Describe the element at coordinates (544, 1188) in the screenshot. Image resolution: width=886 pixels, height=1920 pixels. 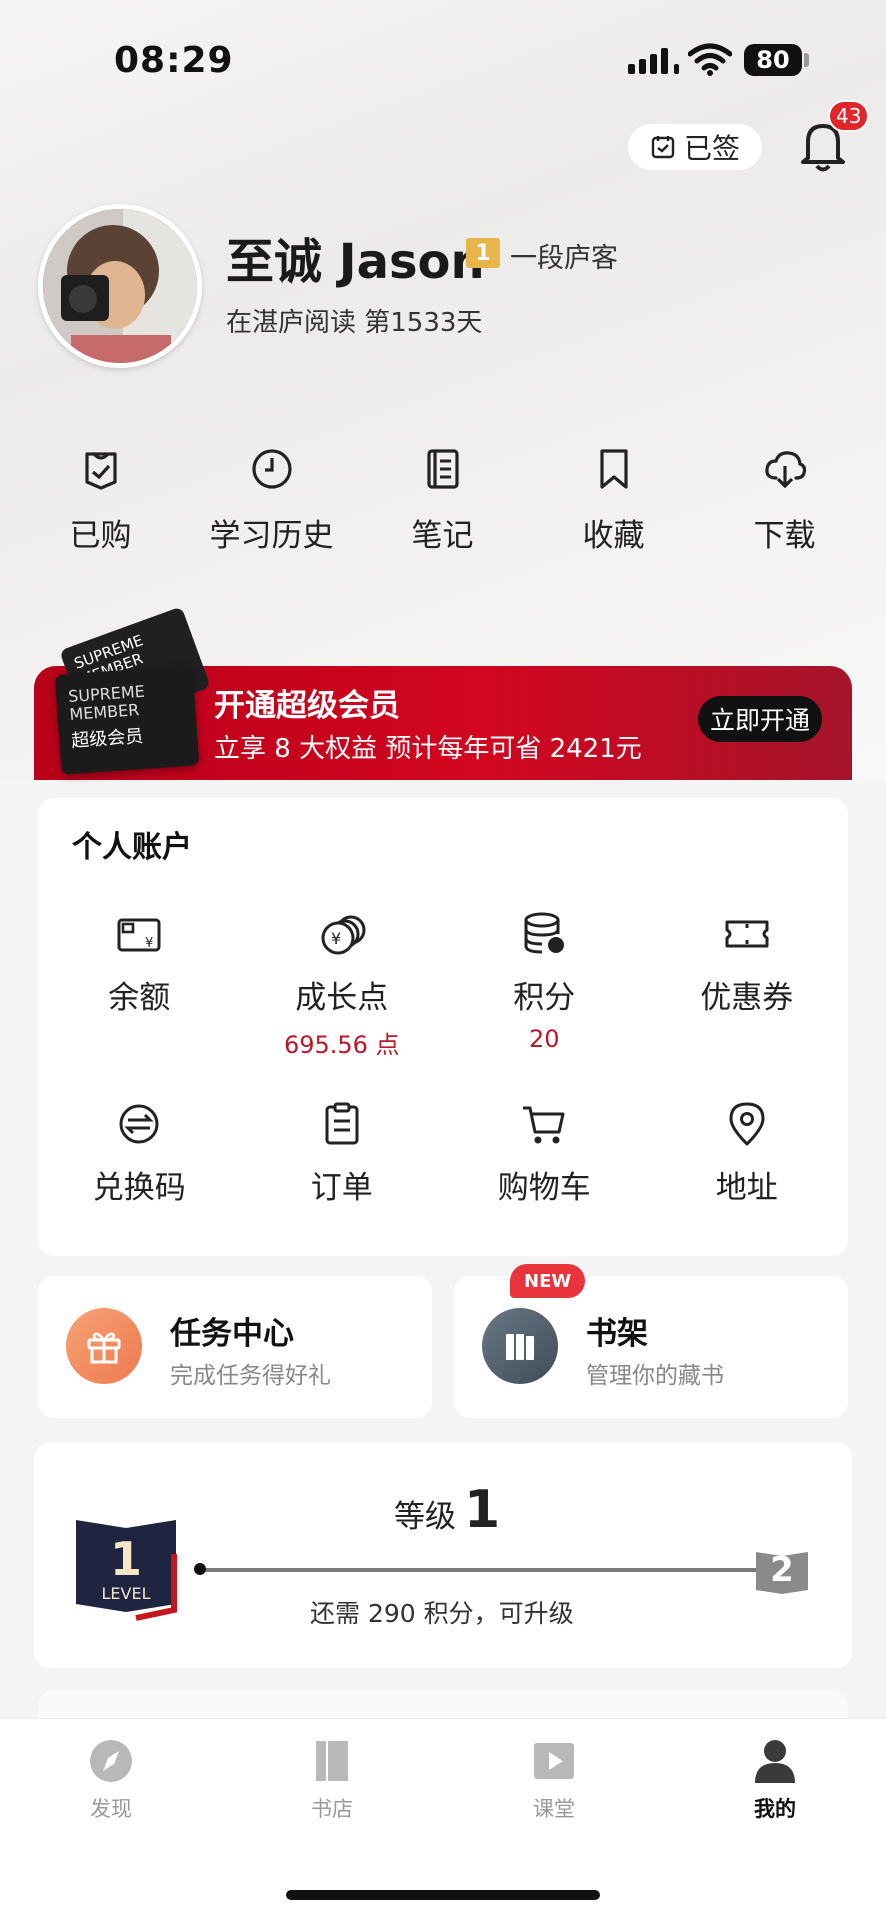
I see `account-item-label: 购物车` at that location.